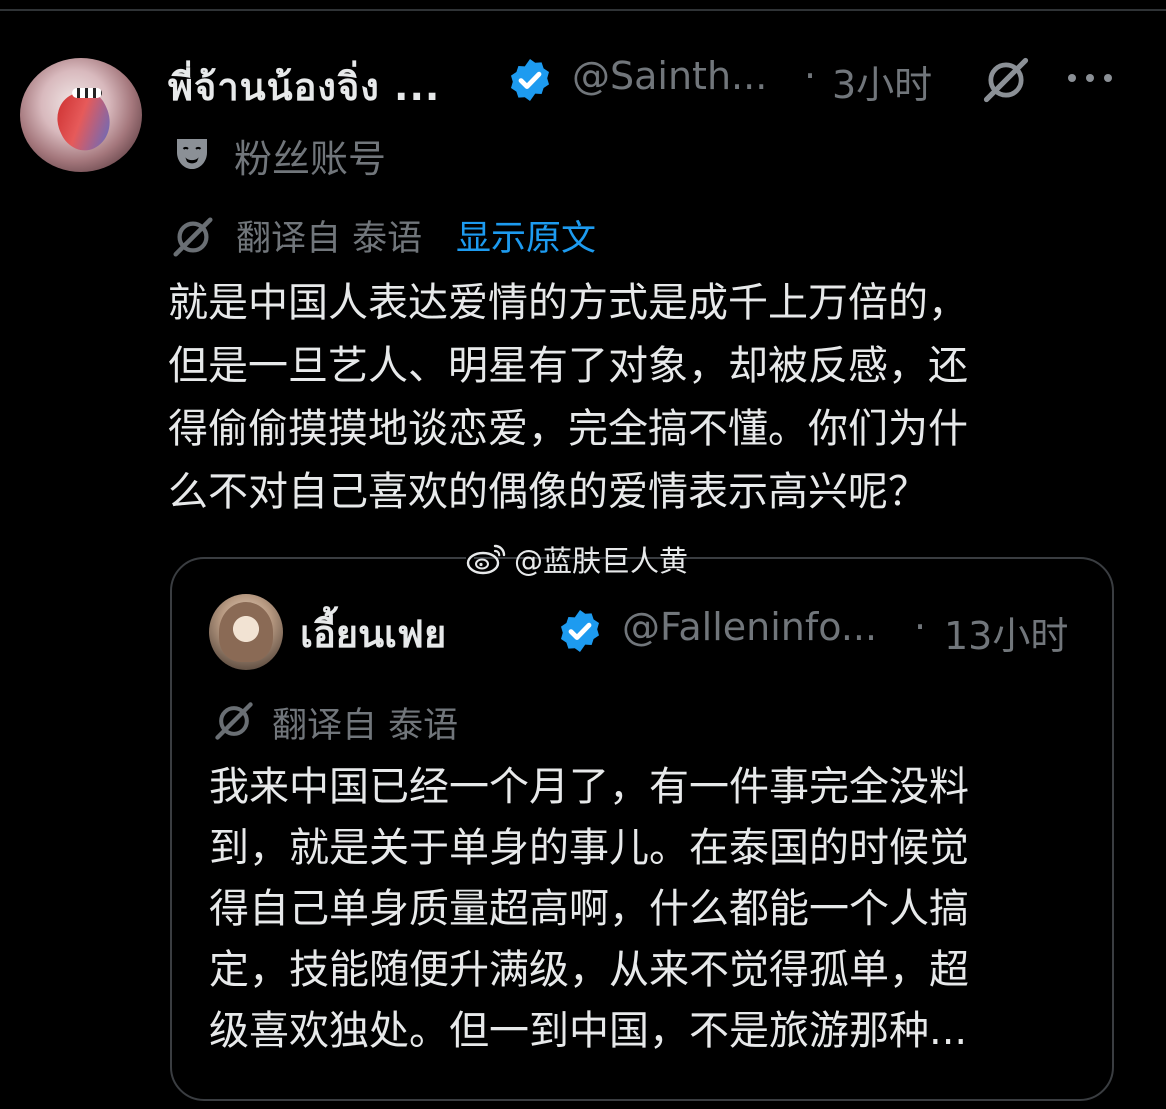 Image resolution: width=1166 pixels, height=1109 pixels. What do you see at coordinates (192, 154) in the screenshot?
I see `theater-mask-icon` at bounding box center [192, 154].